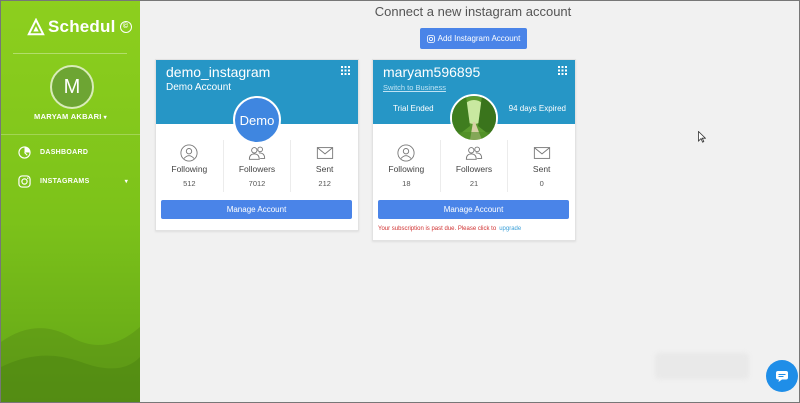  Describe the element at coordinates (474, 183) in the screenshot. I see `stat-value: 21` at that location.